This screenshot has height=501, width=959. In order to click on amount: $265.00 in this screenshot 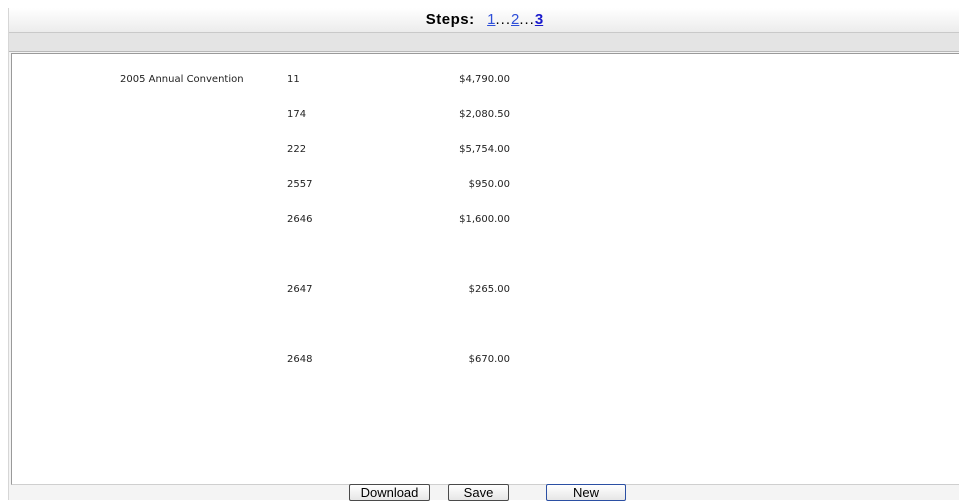, I will do `click(489, 289)`.